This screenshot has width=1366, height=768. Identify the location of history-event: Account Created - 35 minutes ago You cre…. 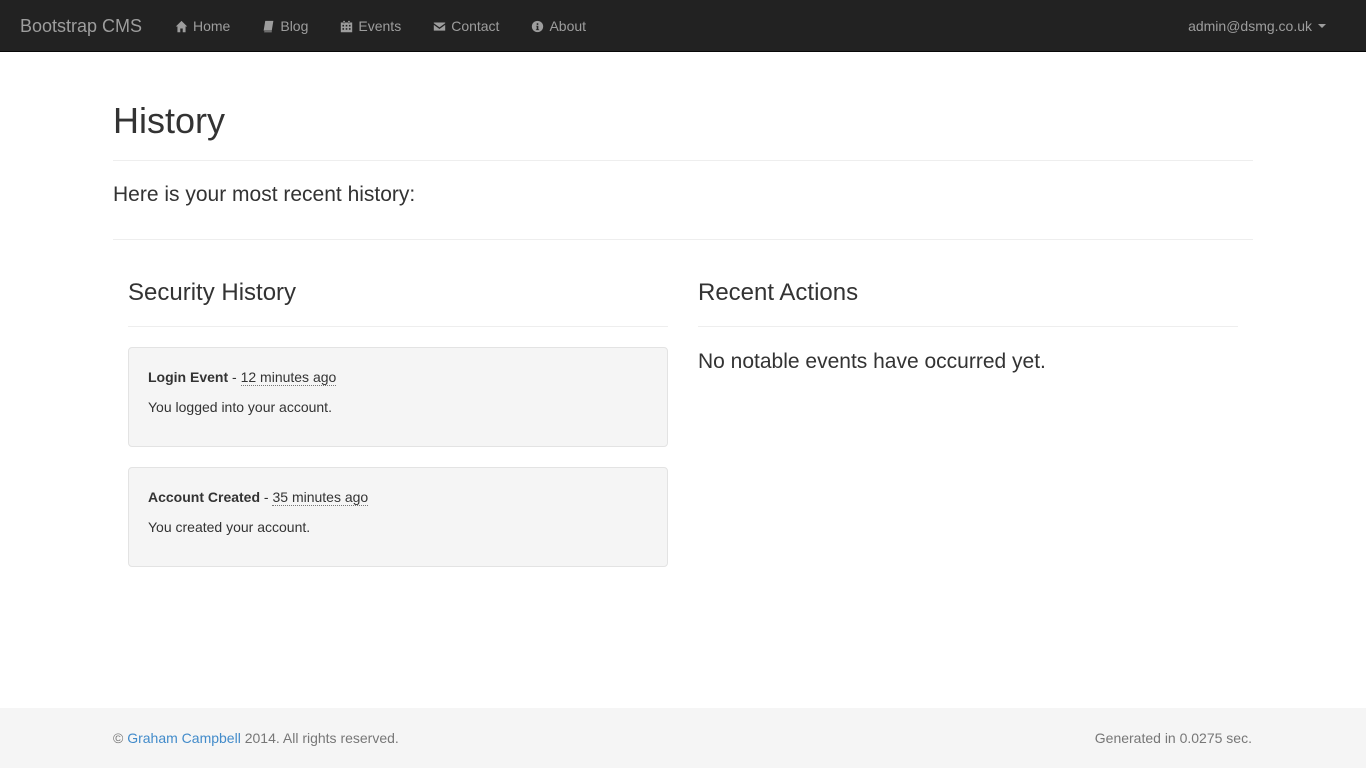
(398, 517).